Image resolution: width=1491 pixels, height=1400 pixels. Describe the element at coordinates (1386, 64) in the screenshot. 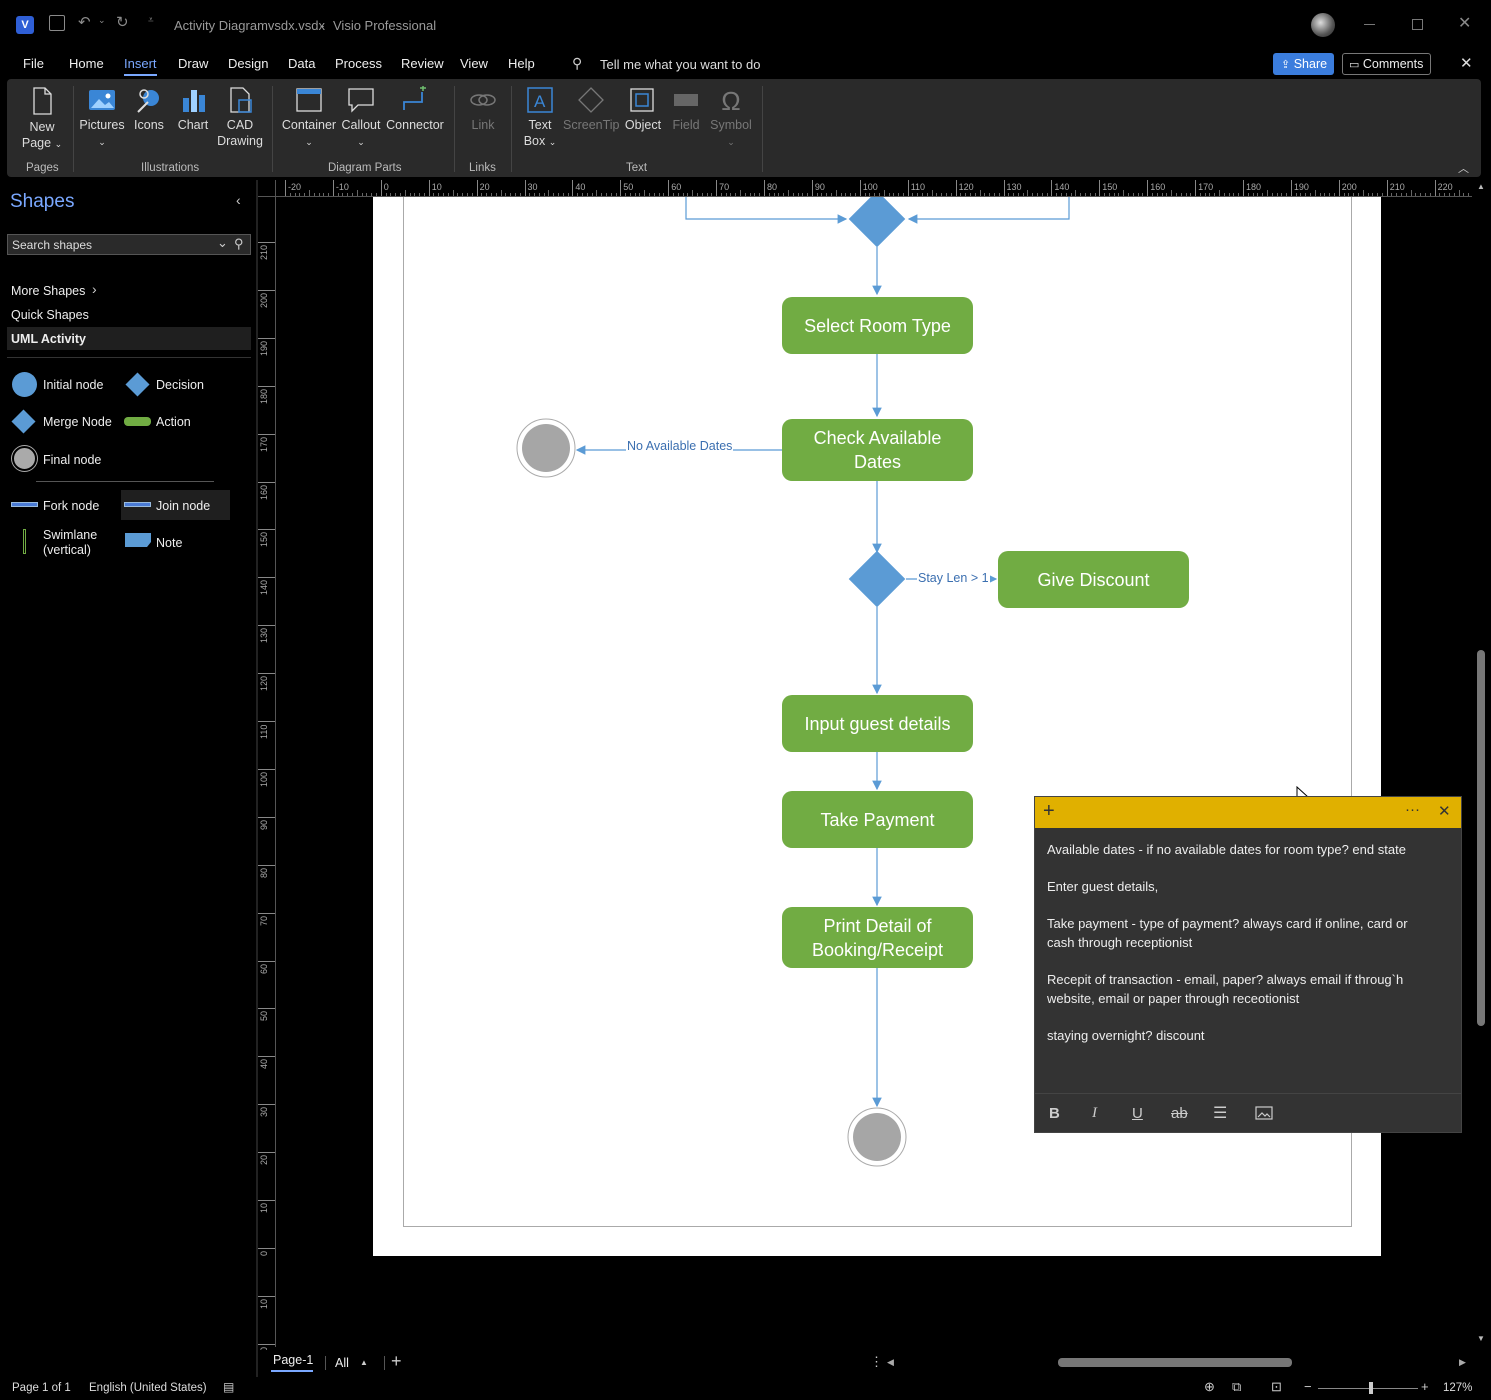

I see `comments-button: ▭ Comments` at that location.